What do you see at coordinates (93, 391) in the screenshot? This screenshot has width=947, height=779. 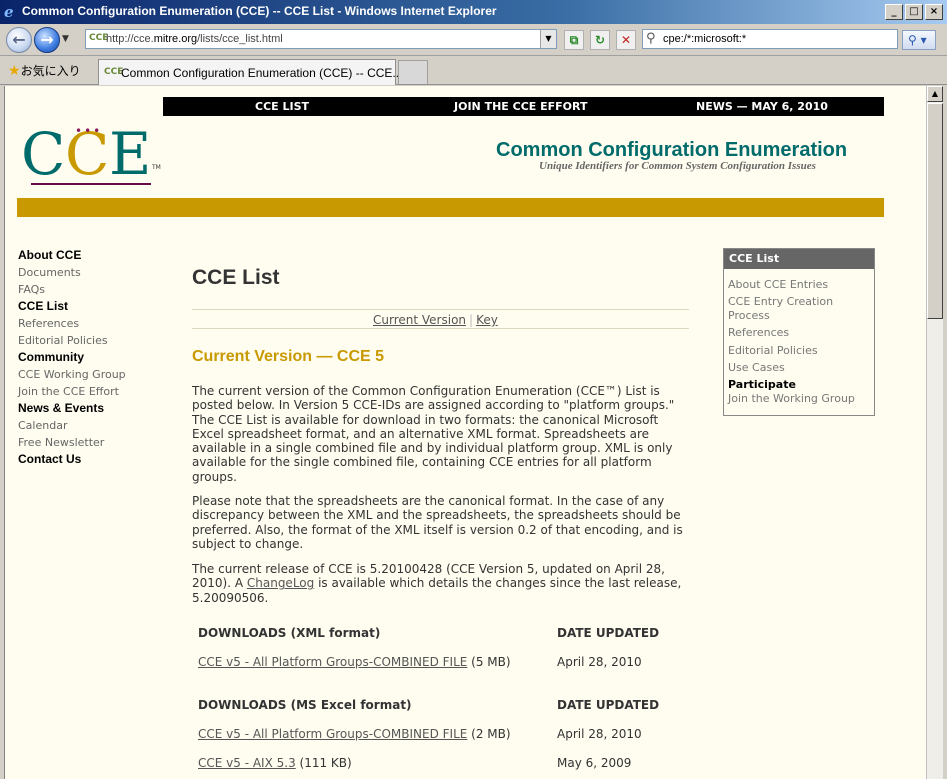 I see `leftnav-join-effort: Join the CCE Effort` at bounding box center [93, 391].